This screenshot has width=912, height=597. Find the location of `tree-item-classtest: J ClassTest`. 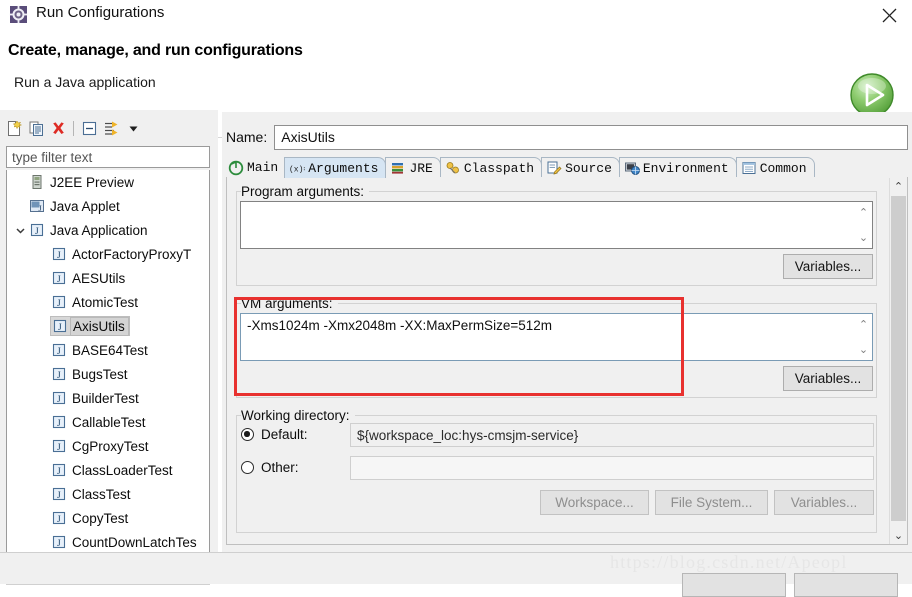

tree-item-classtest: J ClassTest is located at coordinates (108, 494).